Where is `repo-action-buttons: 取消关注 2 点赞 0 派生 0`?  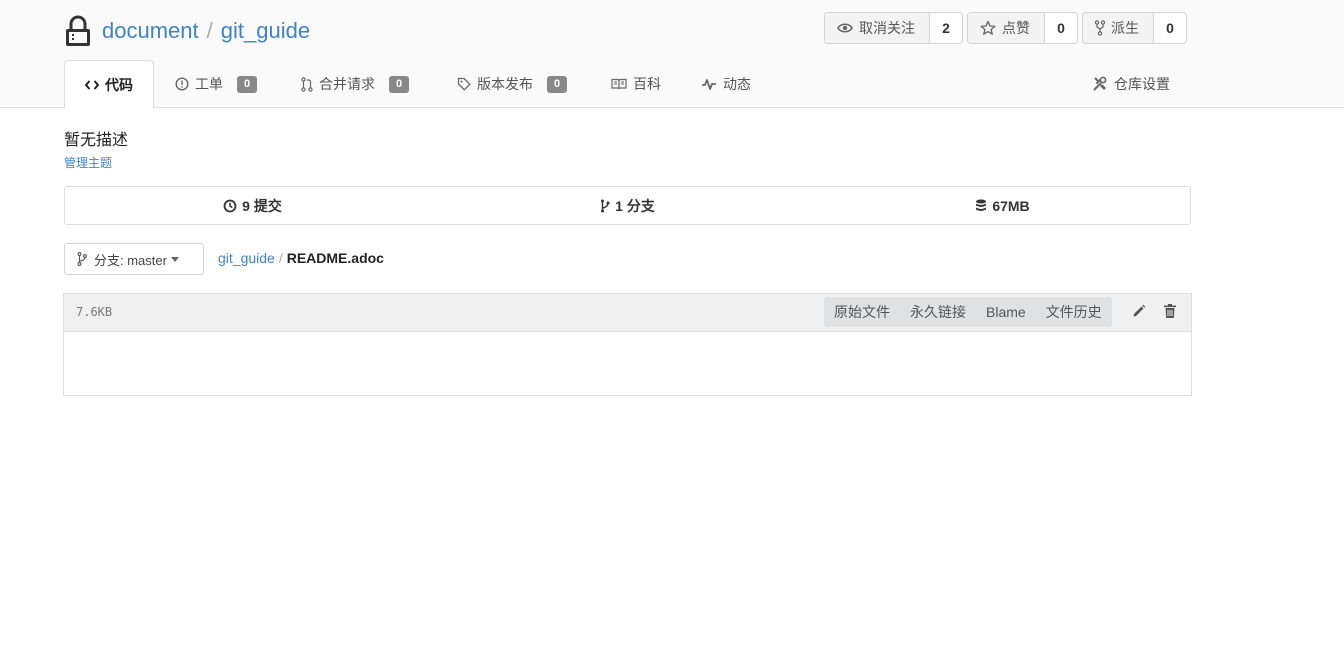
repo-action-buttons: 取消关注 2 点赞 0 派生 0 is located at coordinates (1005, 28).